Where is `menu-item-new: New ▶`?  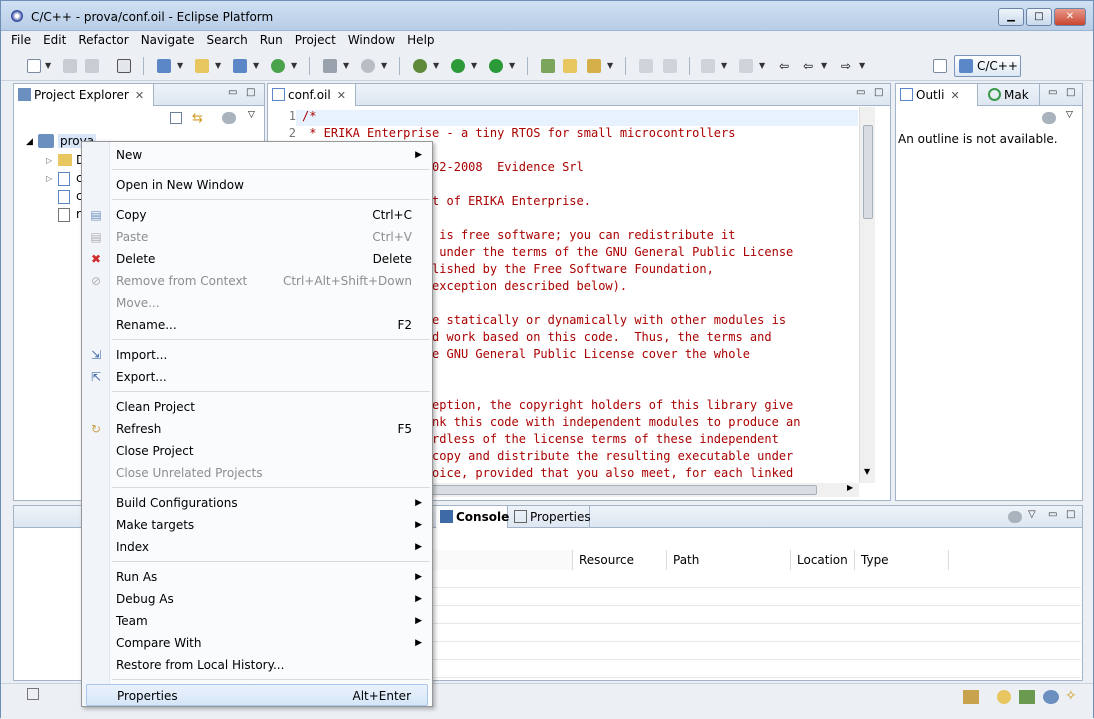 menu-item-new: New ▶ is located at coordinates (257, 155).